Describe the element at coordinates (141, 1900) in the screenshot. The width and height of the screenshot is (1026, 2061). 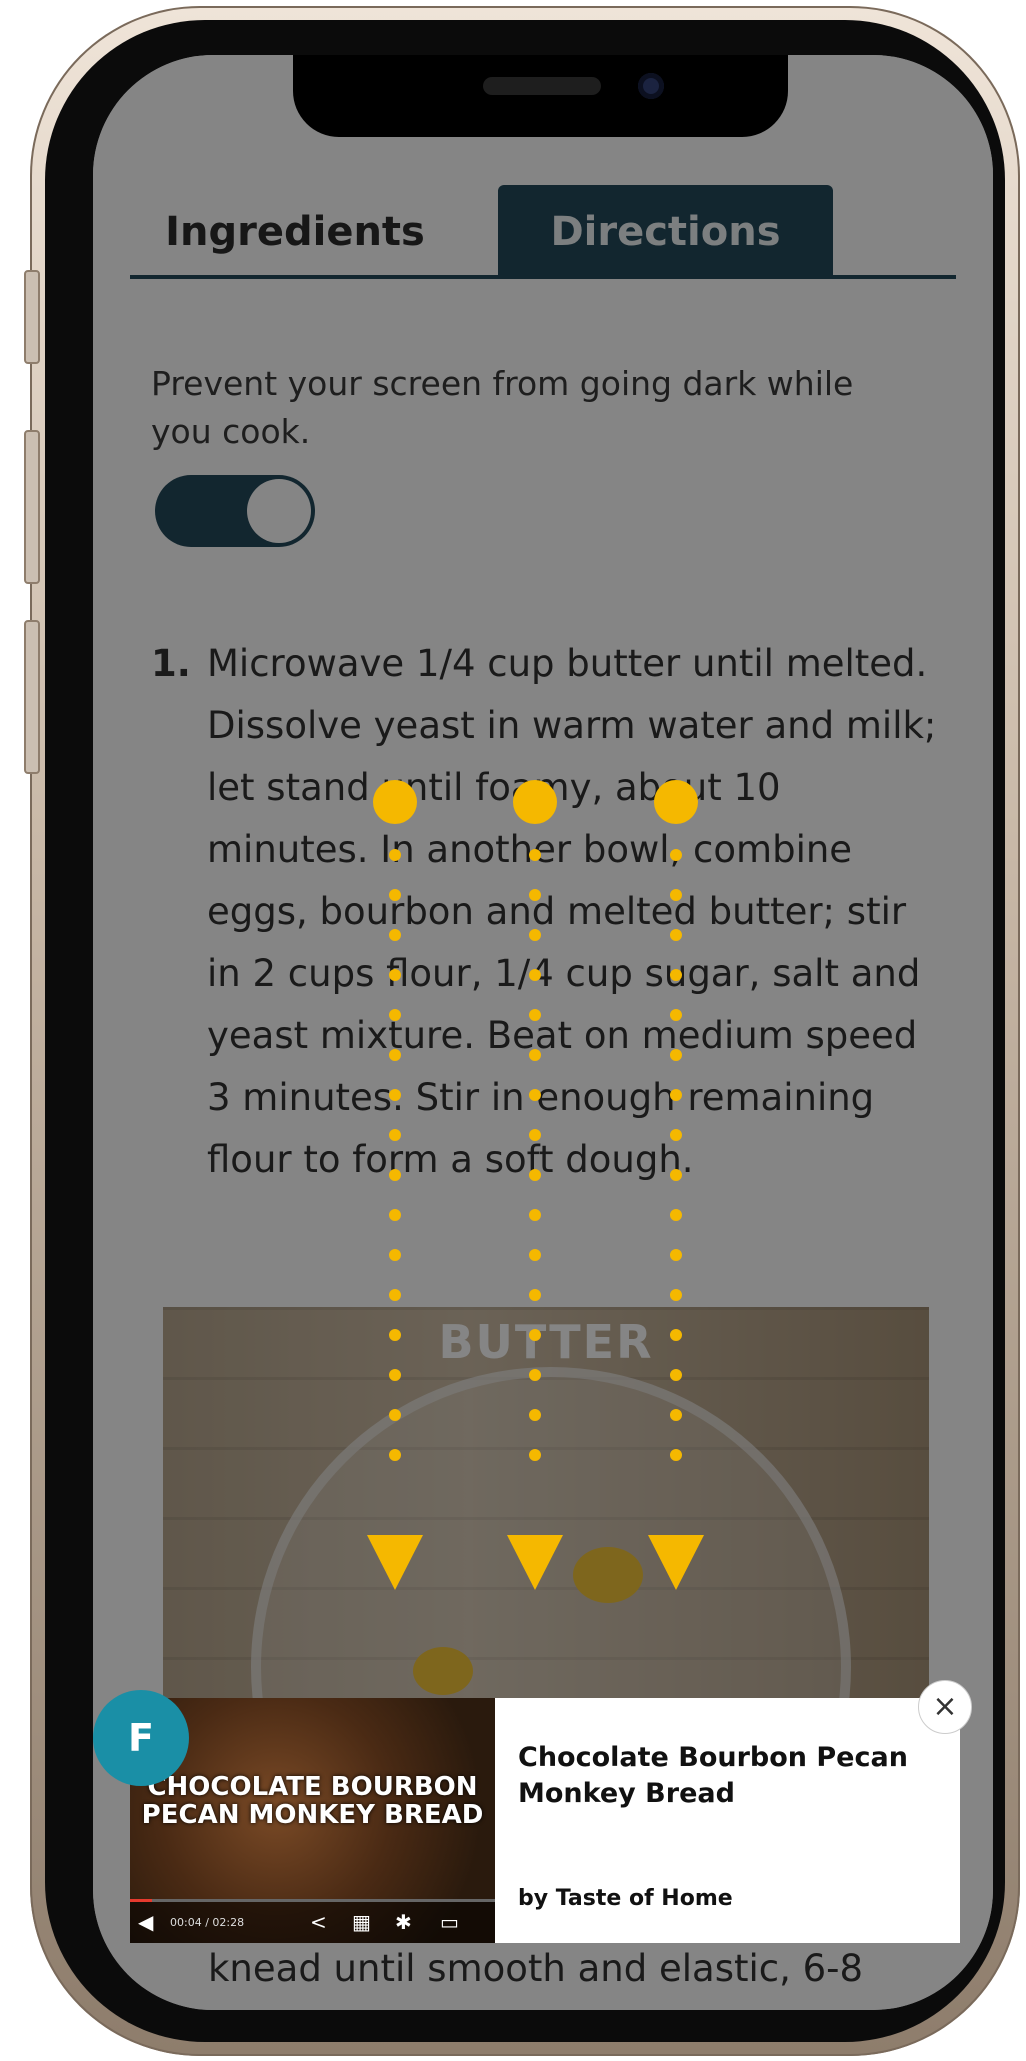
I see `ad-progress-fill` at that location.